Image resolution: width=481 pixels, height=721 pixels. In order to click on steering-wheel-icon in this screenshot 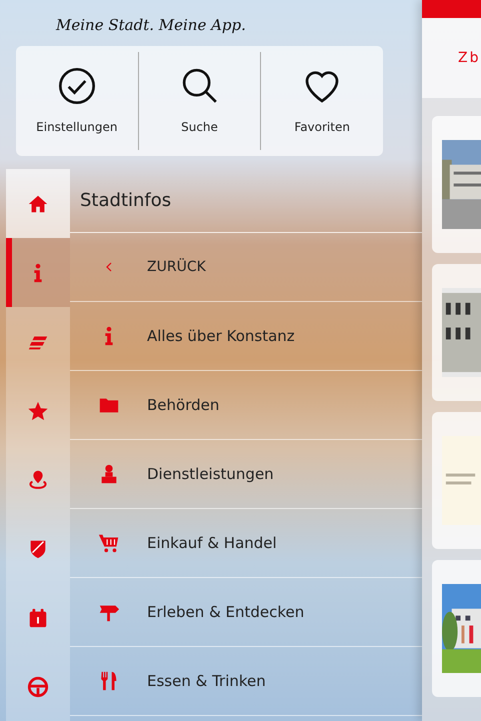, I will do `click(38, 687)`.